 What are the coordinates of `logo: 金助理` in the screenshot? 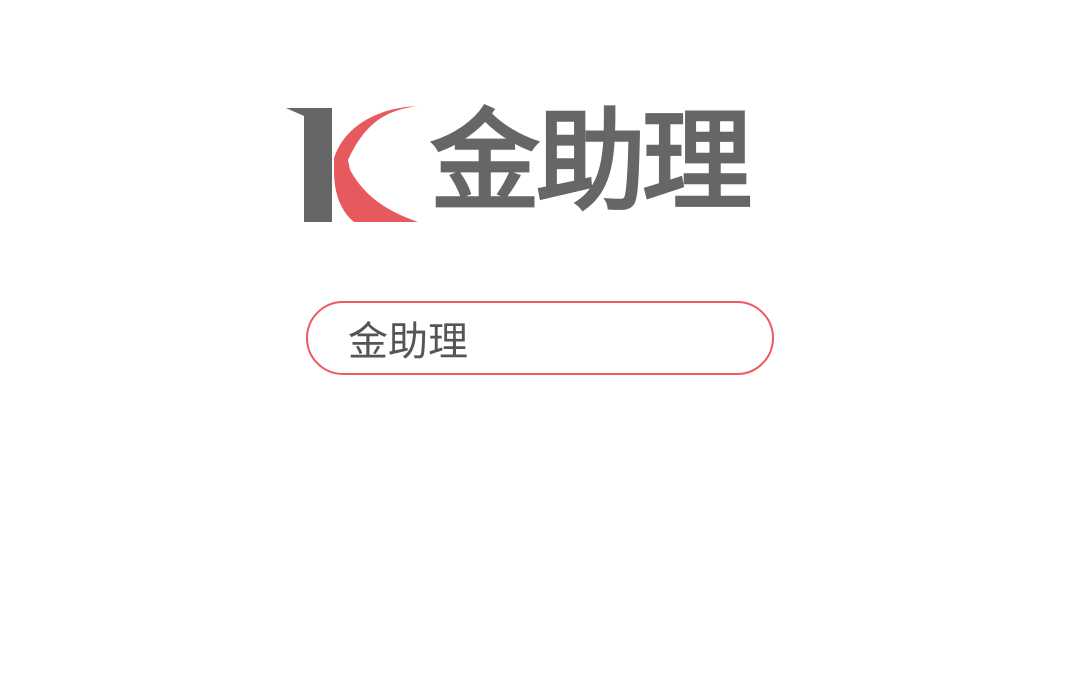 It's located at (534, 165).